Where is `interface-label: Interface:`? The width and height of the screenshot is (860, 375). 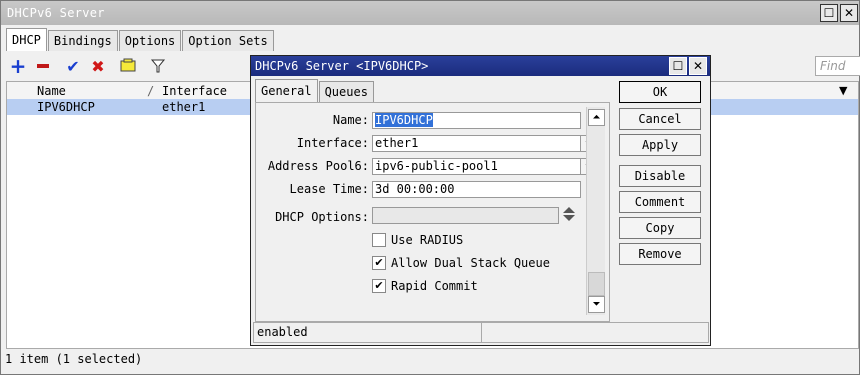
interface-label: Interface: is located at coordinates (332, 143).